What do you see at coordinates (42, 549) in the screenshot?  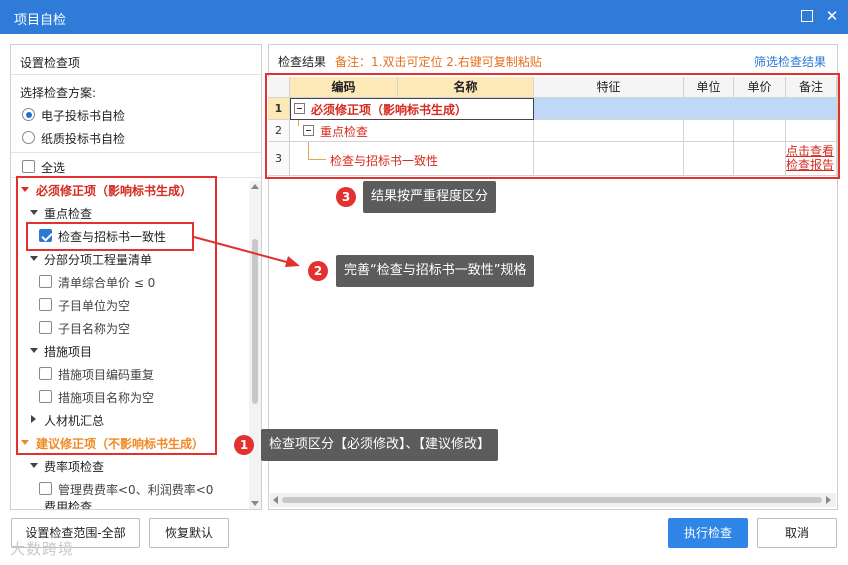 I see `watermark: 大数跨境` at bounding box center [42, 549].